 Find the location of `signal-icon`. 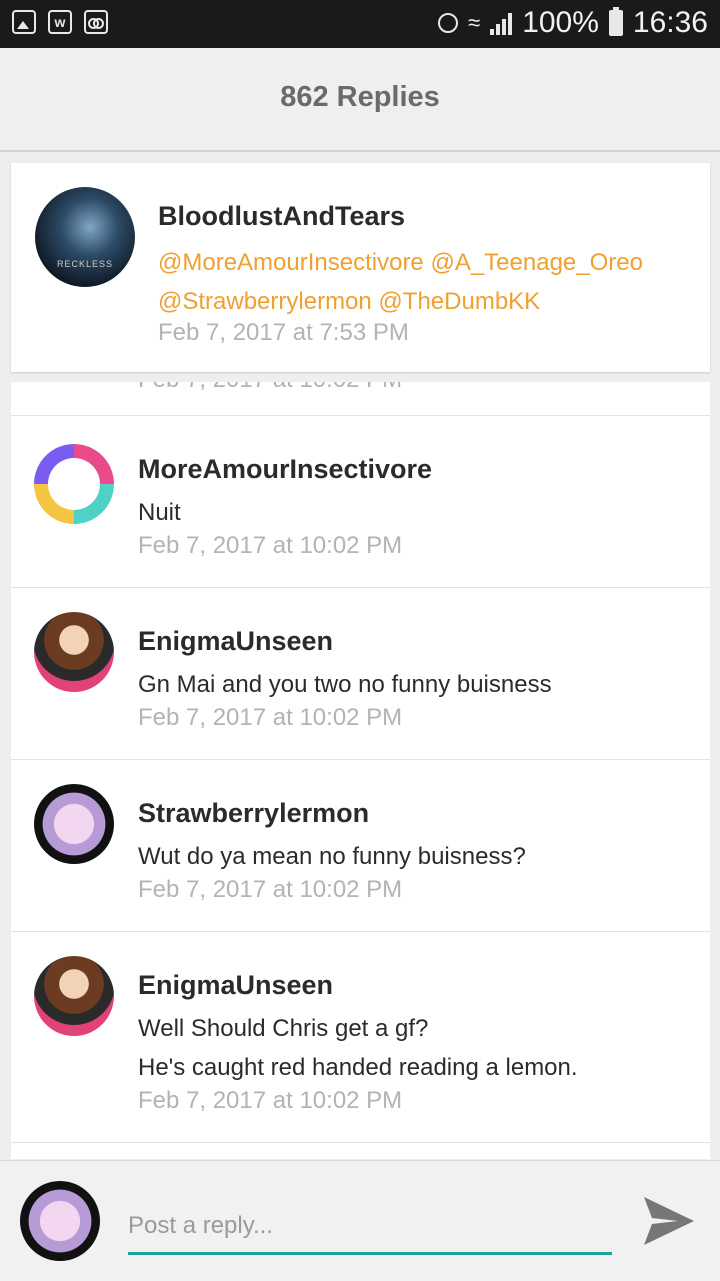

signal-icon is located at coordinates (501, 23).